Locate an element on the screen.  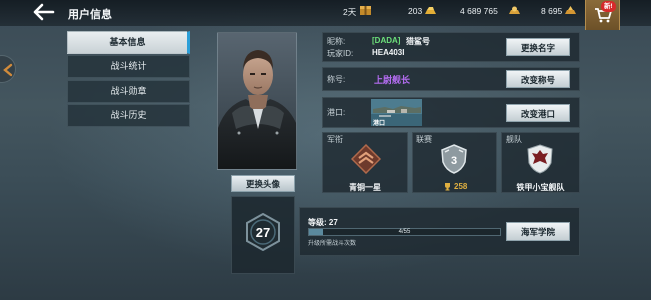
league-badge-number: 3 is located at coordinates (454, 161).